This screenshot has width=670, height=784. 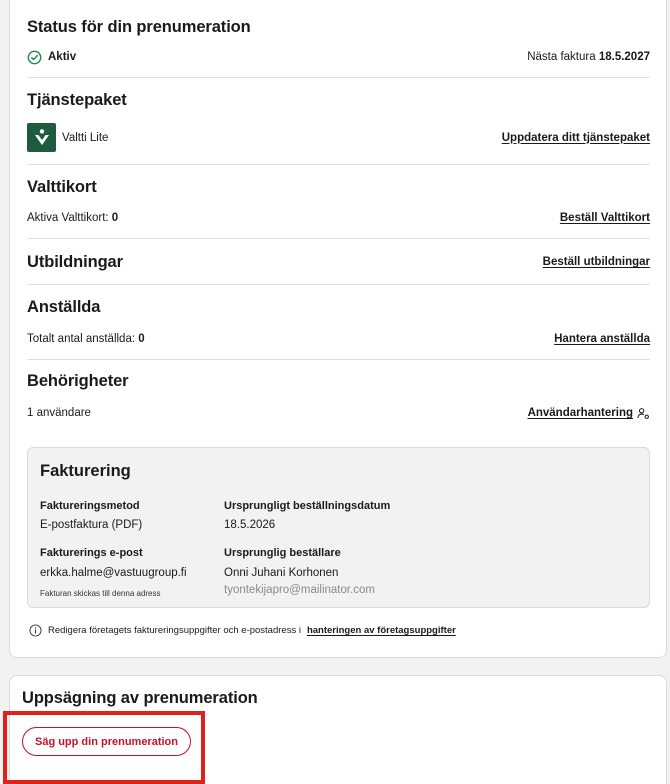 I want to click on orderer-label: Ursprunglig beställare, so click(x=282, y=553).